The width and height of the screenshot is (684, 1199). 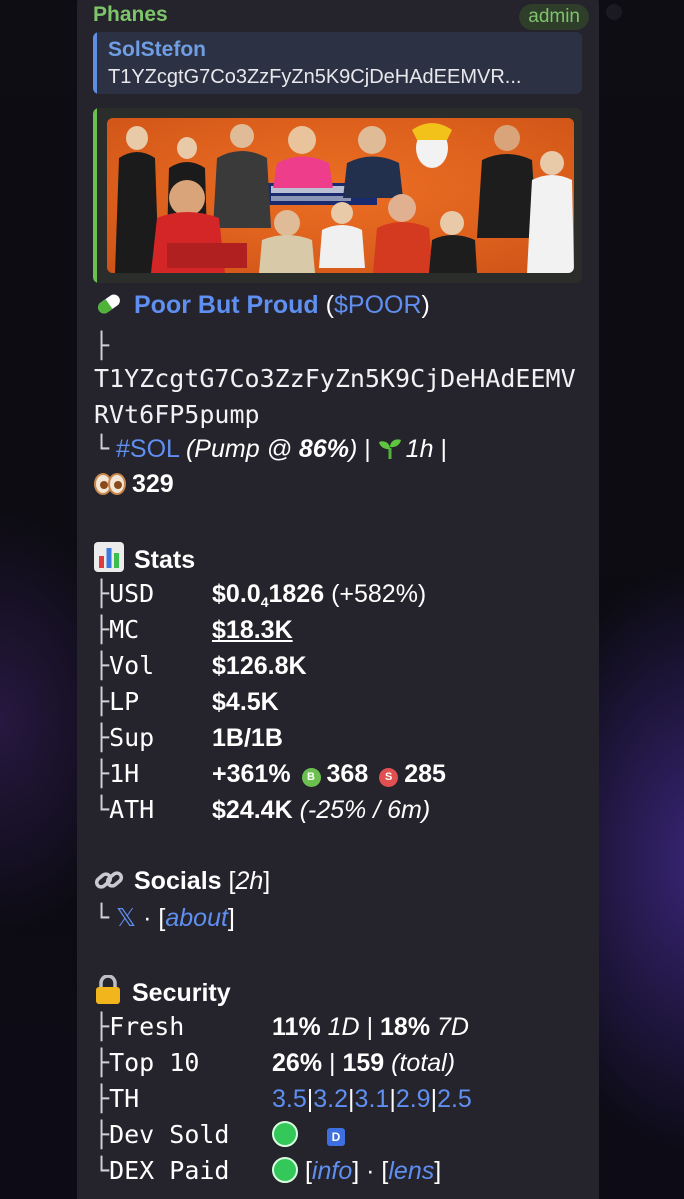 What do you see at coordinates (102, 737) in the screenshot?
I see `sup-branch: ├` at bounding box center [102, 737].